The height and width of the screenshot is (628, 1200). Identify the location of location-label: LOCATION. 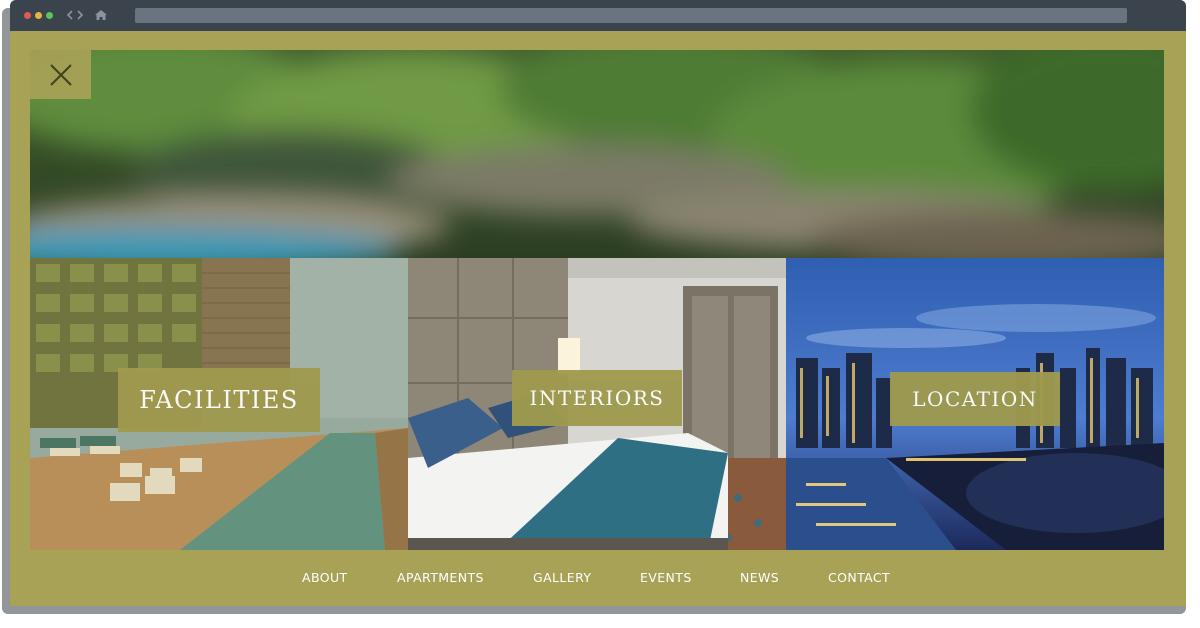
(975, 399).